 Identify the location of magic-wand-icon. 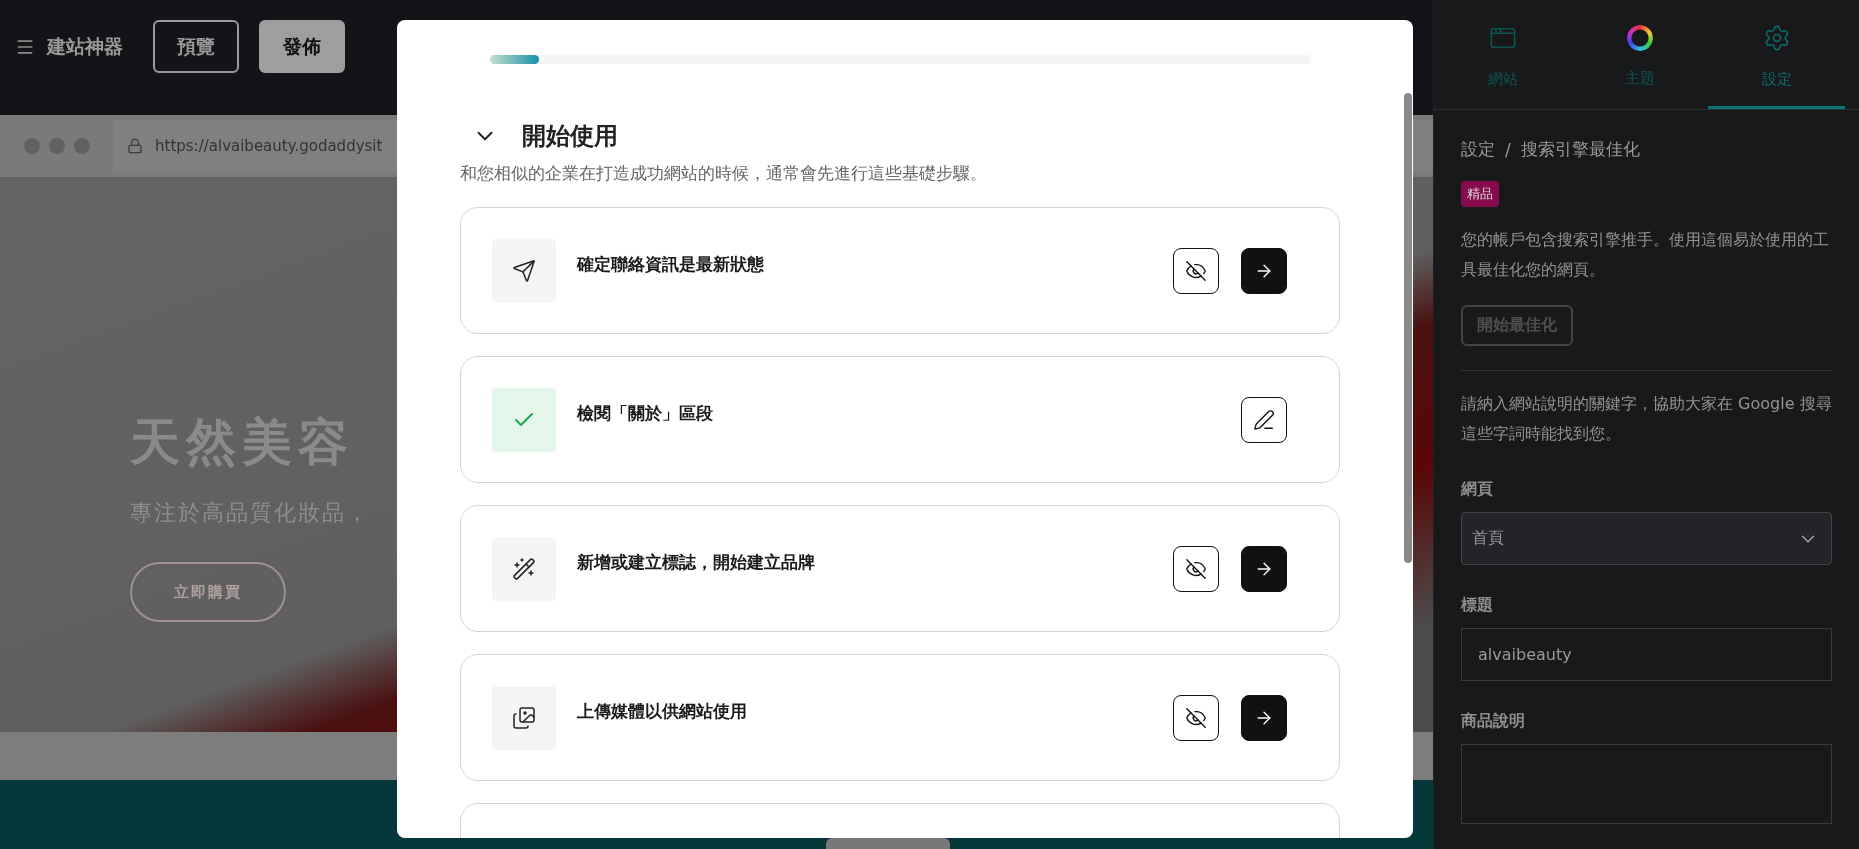
(524, 568).